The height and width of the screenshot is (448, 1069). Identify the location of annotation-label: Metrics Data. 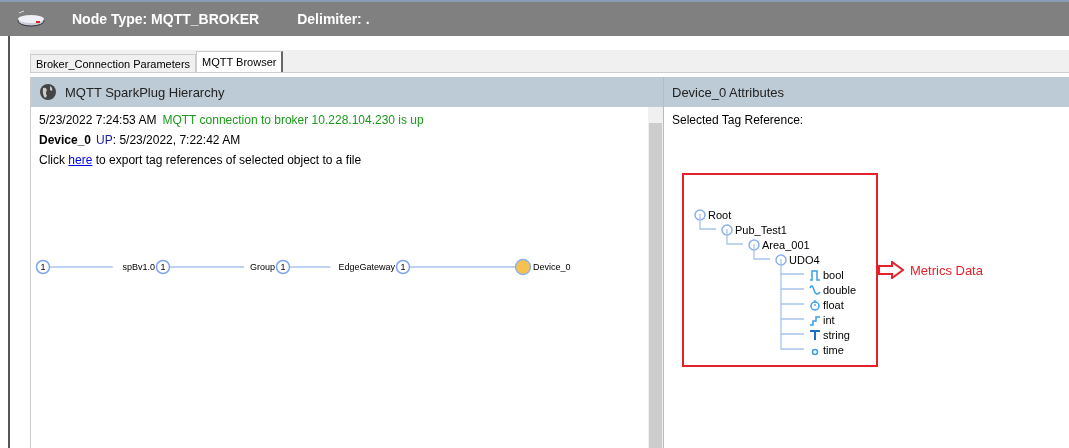
(946, 270).